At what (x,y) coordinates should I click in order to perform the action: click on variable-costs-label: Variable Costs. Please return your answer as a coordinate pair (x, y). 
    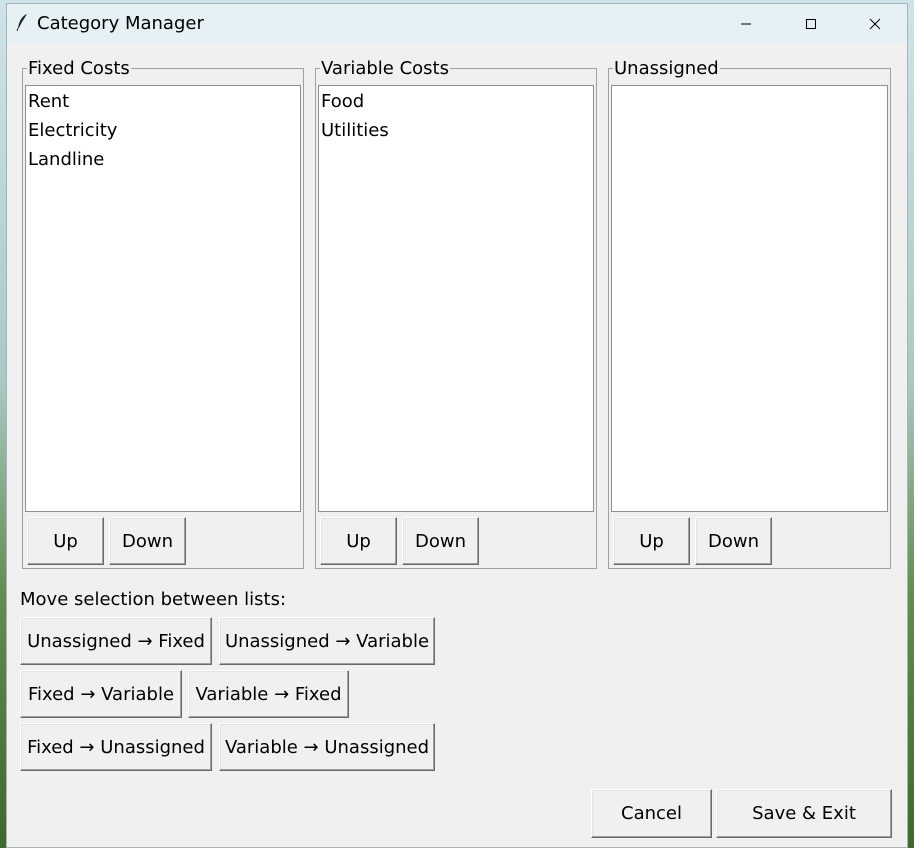
    Looking at the image, I should click on (385, 68).